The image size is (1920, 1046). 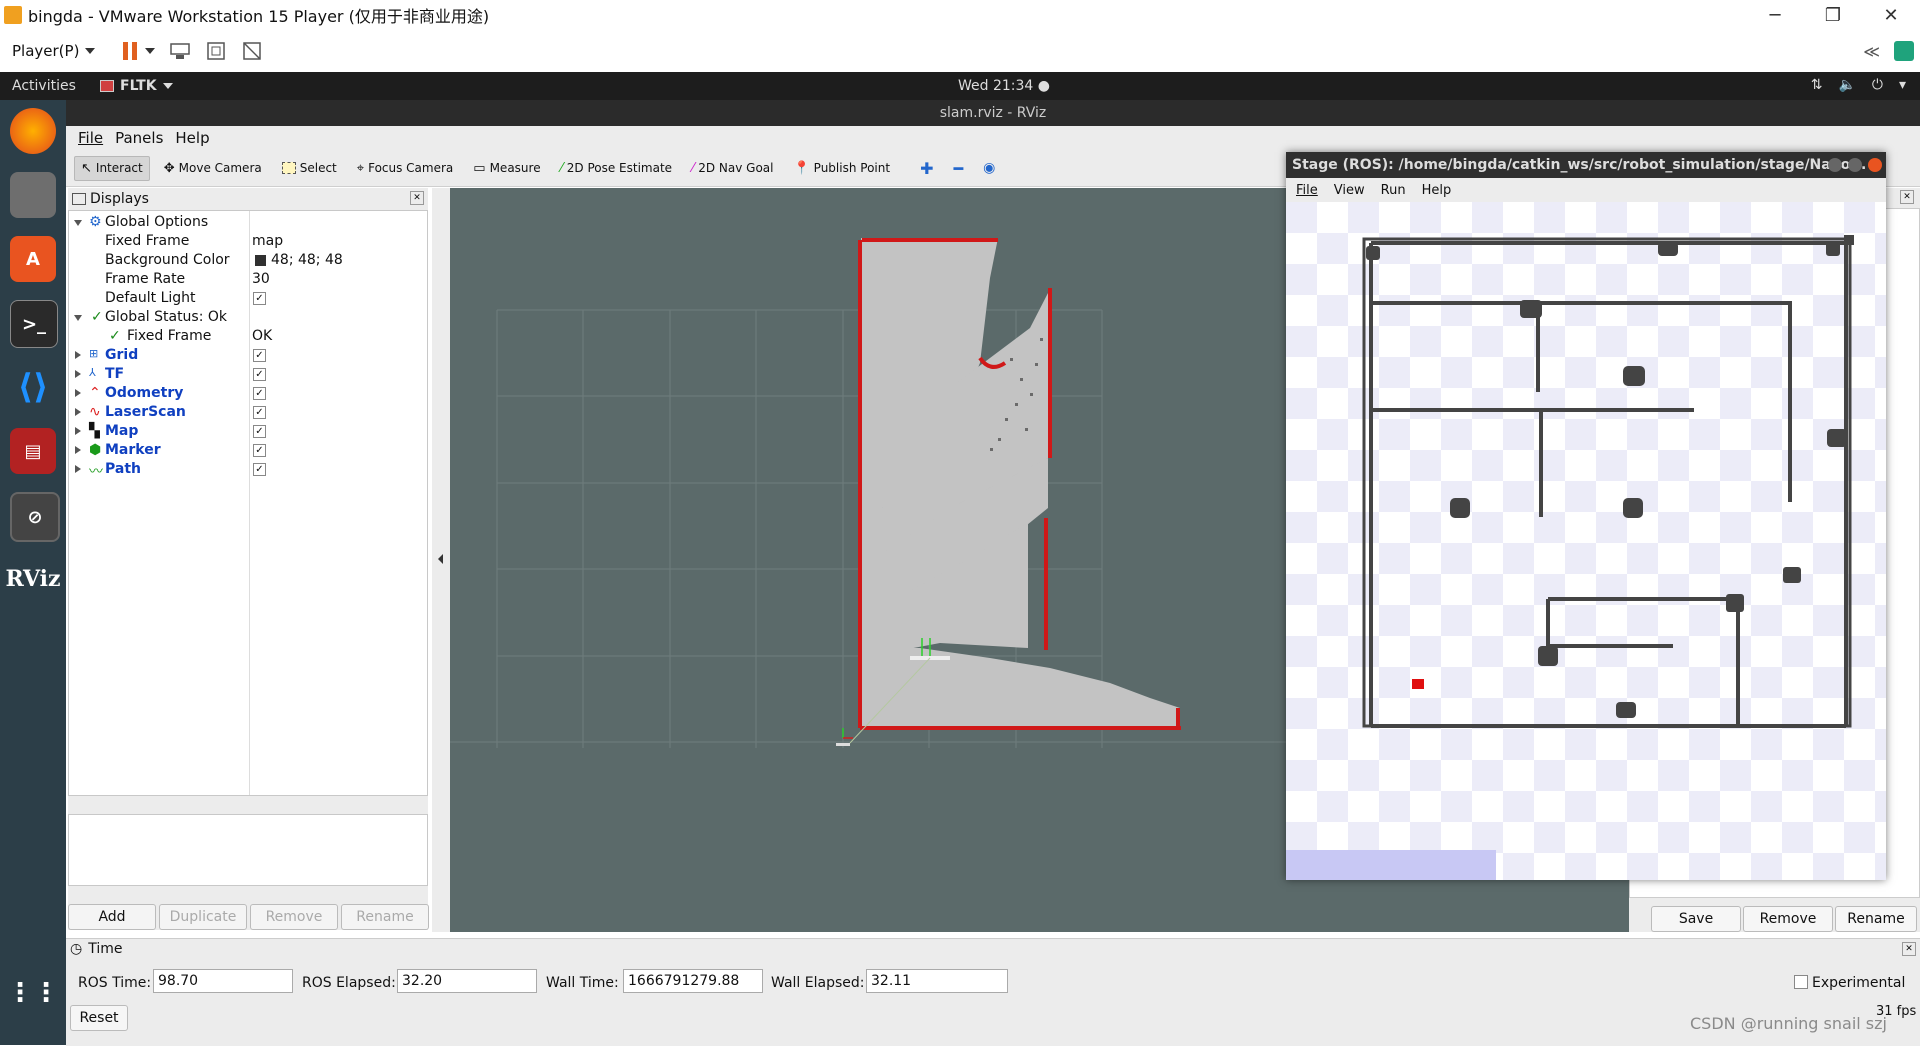 I want to click on add-button: Add, so click(x=112, y=917).